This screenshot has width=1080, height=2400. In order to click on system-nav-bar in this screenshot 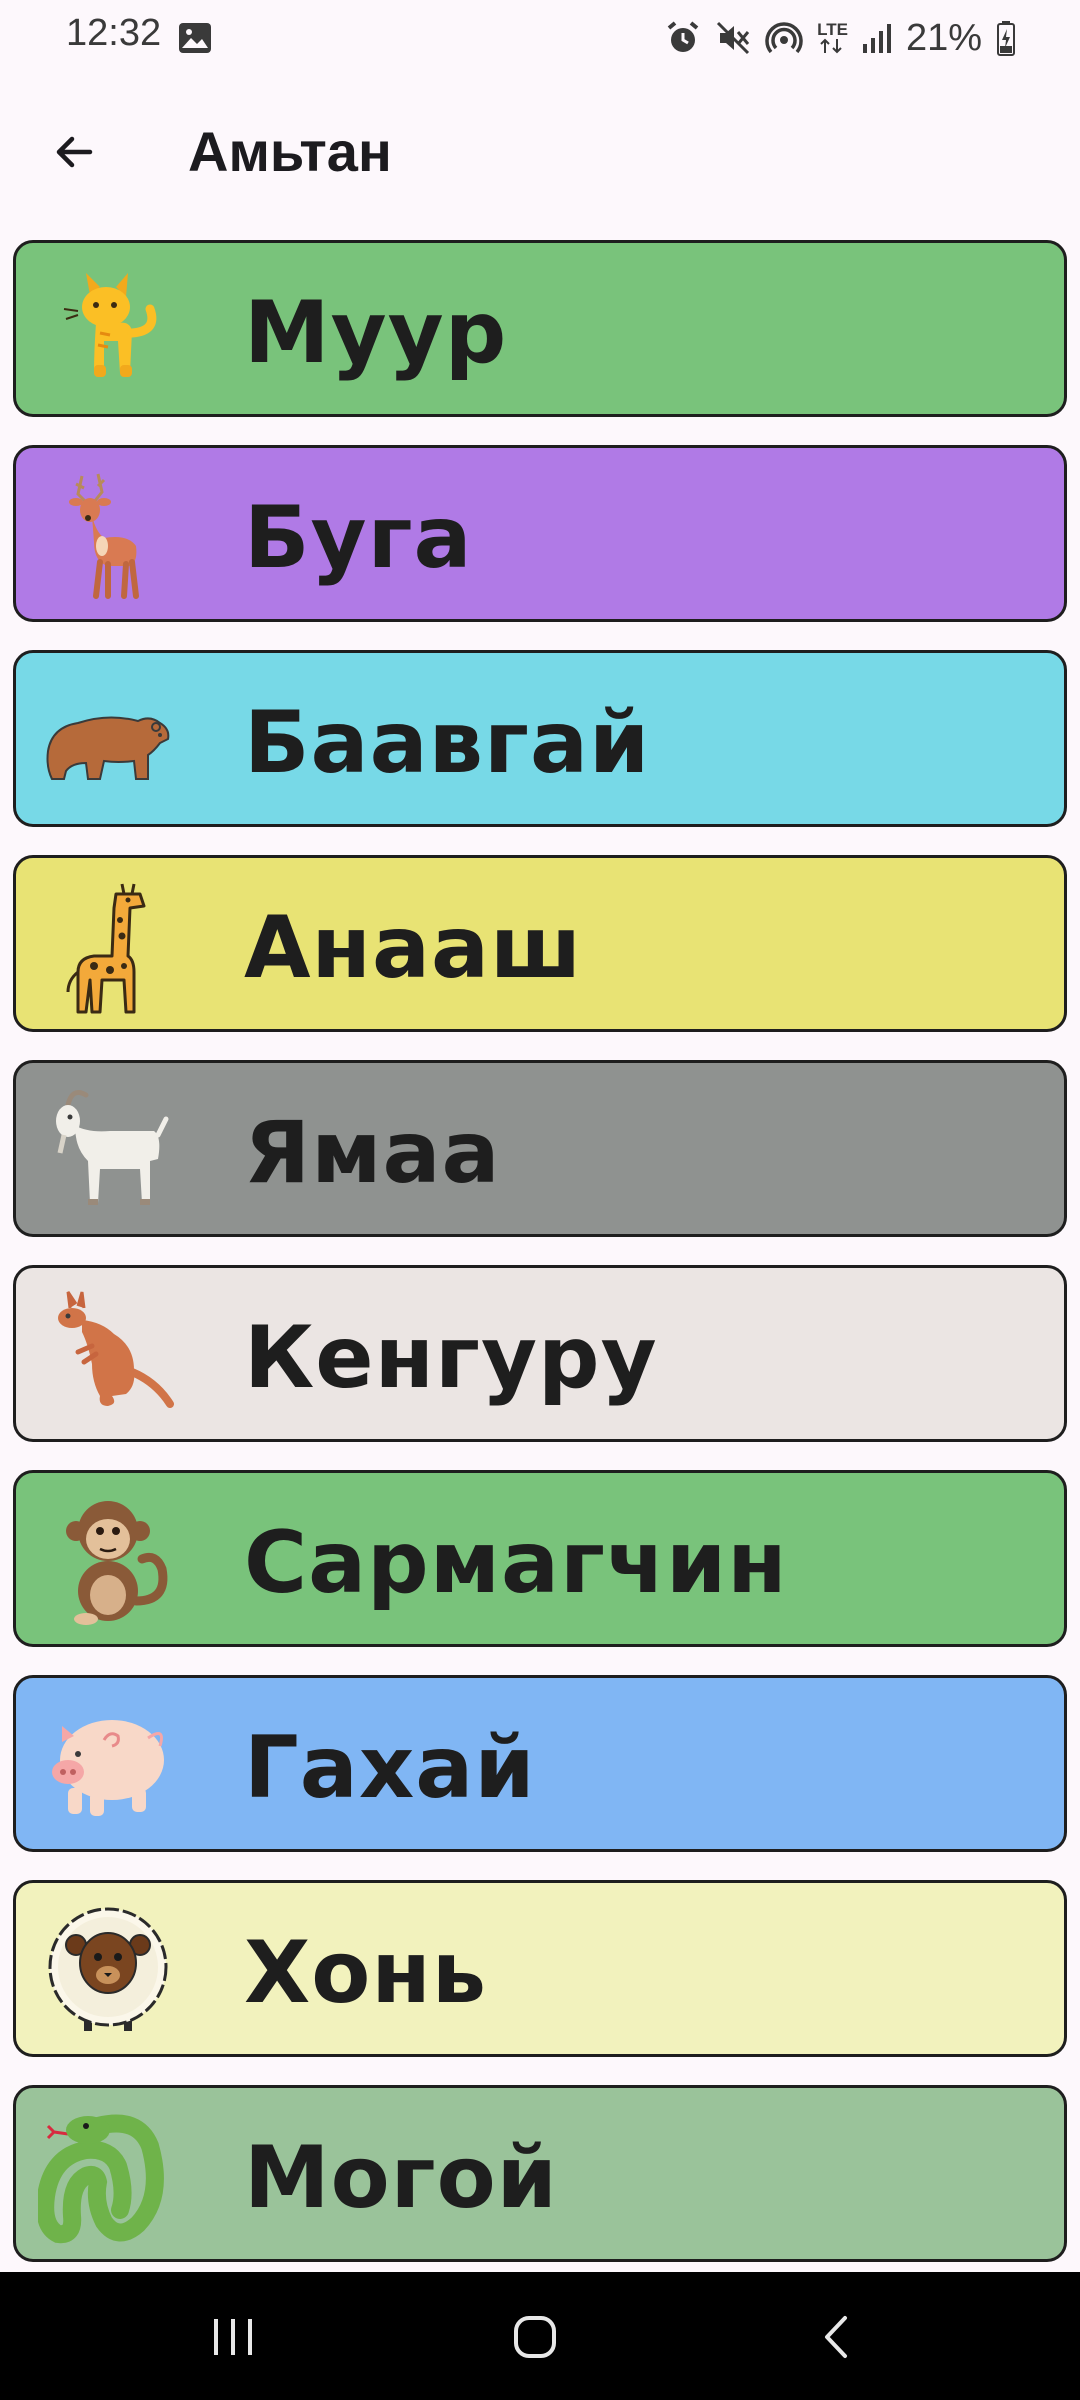, I will do `click(540, 2336)`.